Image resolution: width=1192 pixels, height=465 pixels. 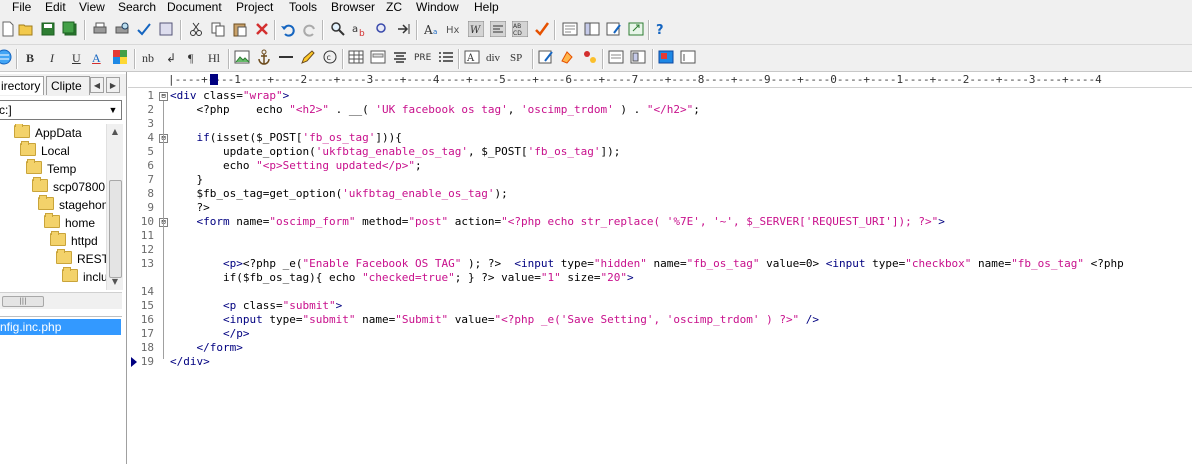 What do you see at coordinates (288, 29) in the screenshot?
I see `undo-icon` at bounding box center [288, 29].